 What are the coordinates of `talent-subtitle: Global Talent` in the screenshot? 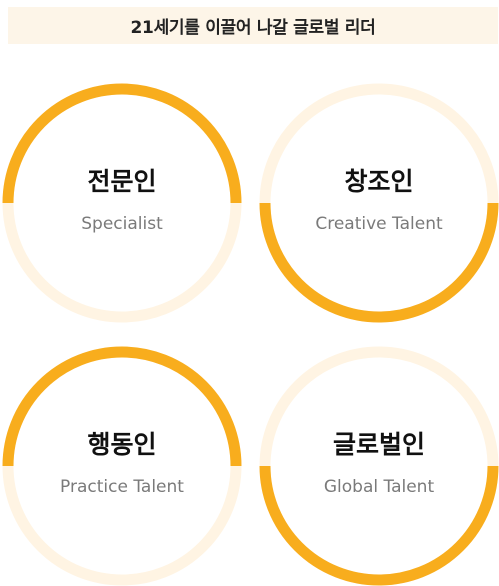 It's located at (379, 487).